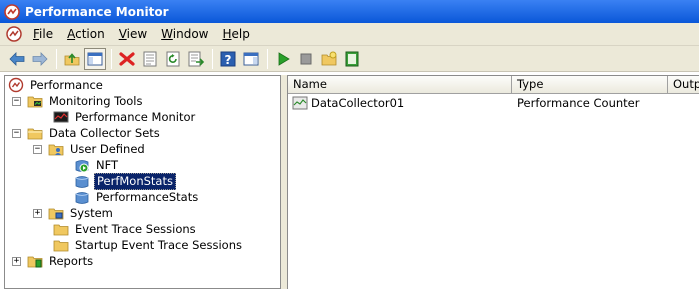  Describe the element at coordinates (107, 164) in the screenshot. I see `tree-label-nft: NFT` at that location.